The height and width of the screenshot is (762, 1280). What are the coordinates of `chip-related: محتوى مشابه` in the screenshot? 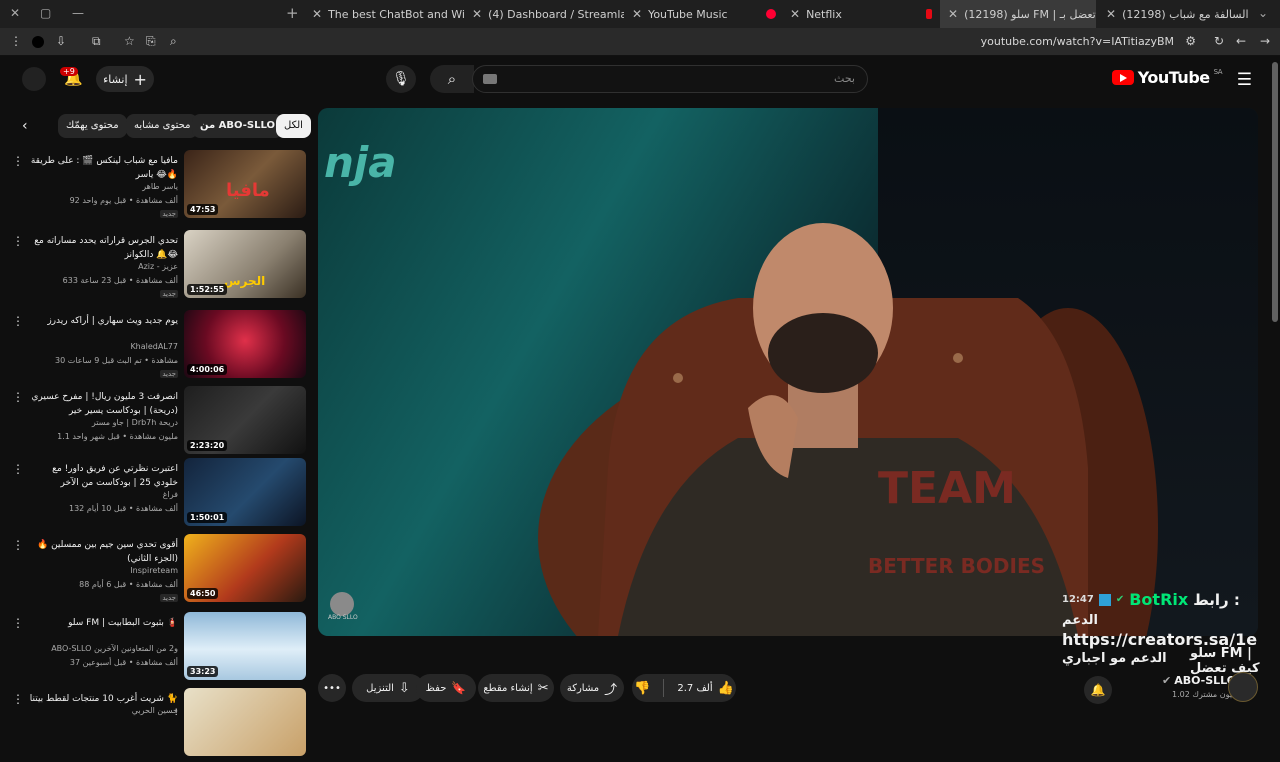 It's located at (162, 126).